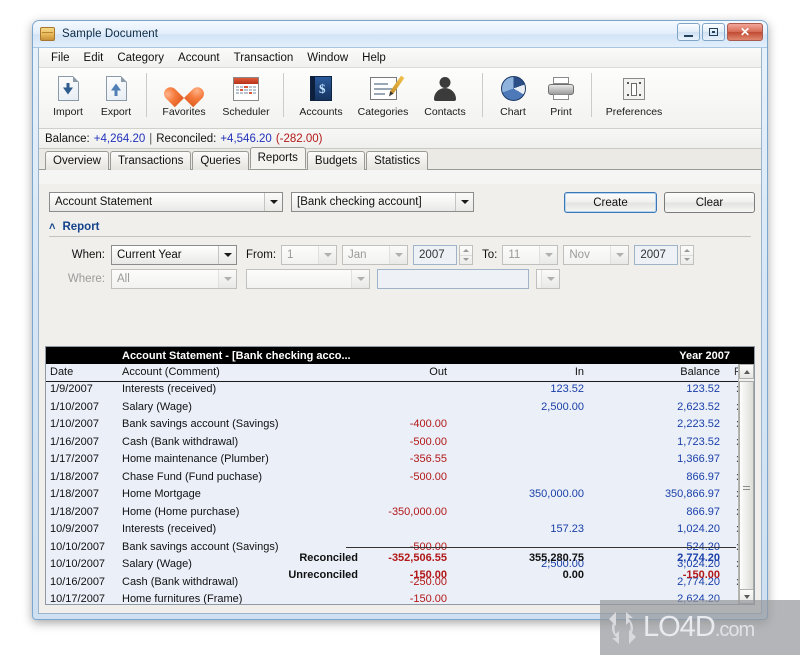  I want to click on document-safe-icon, so click(47, 34).